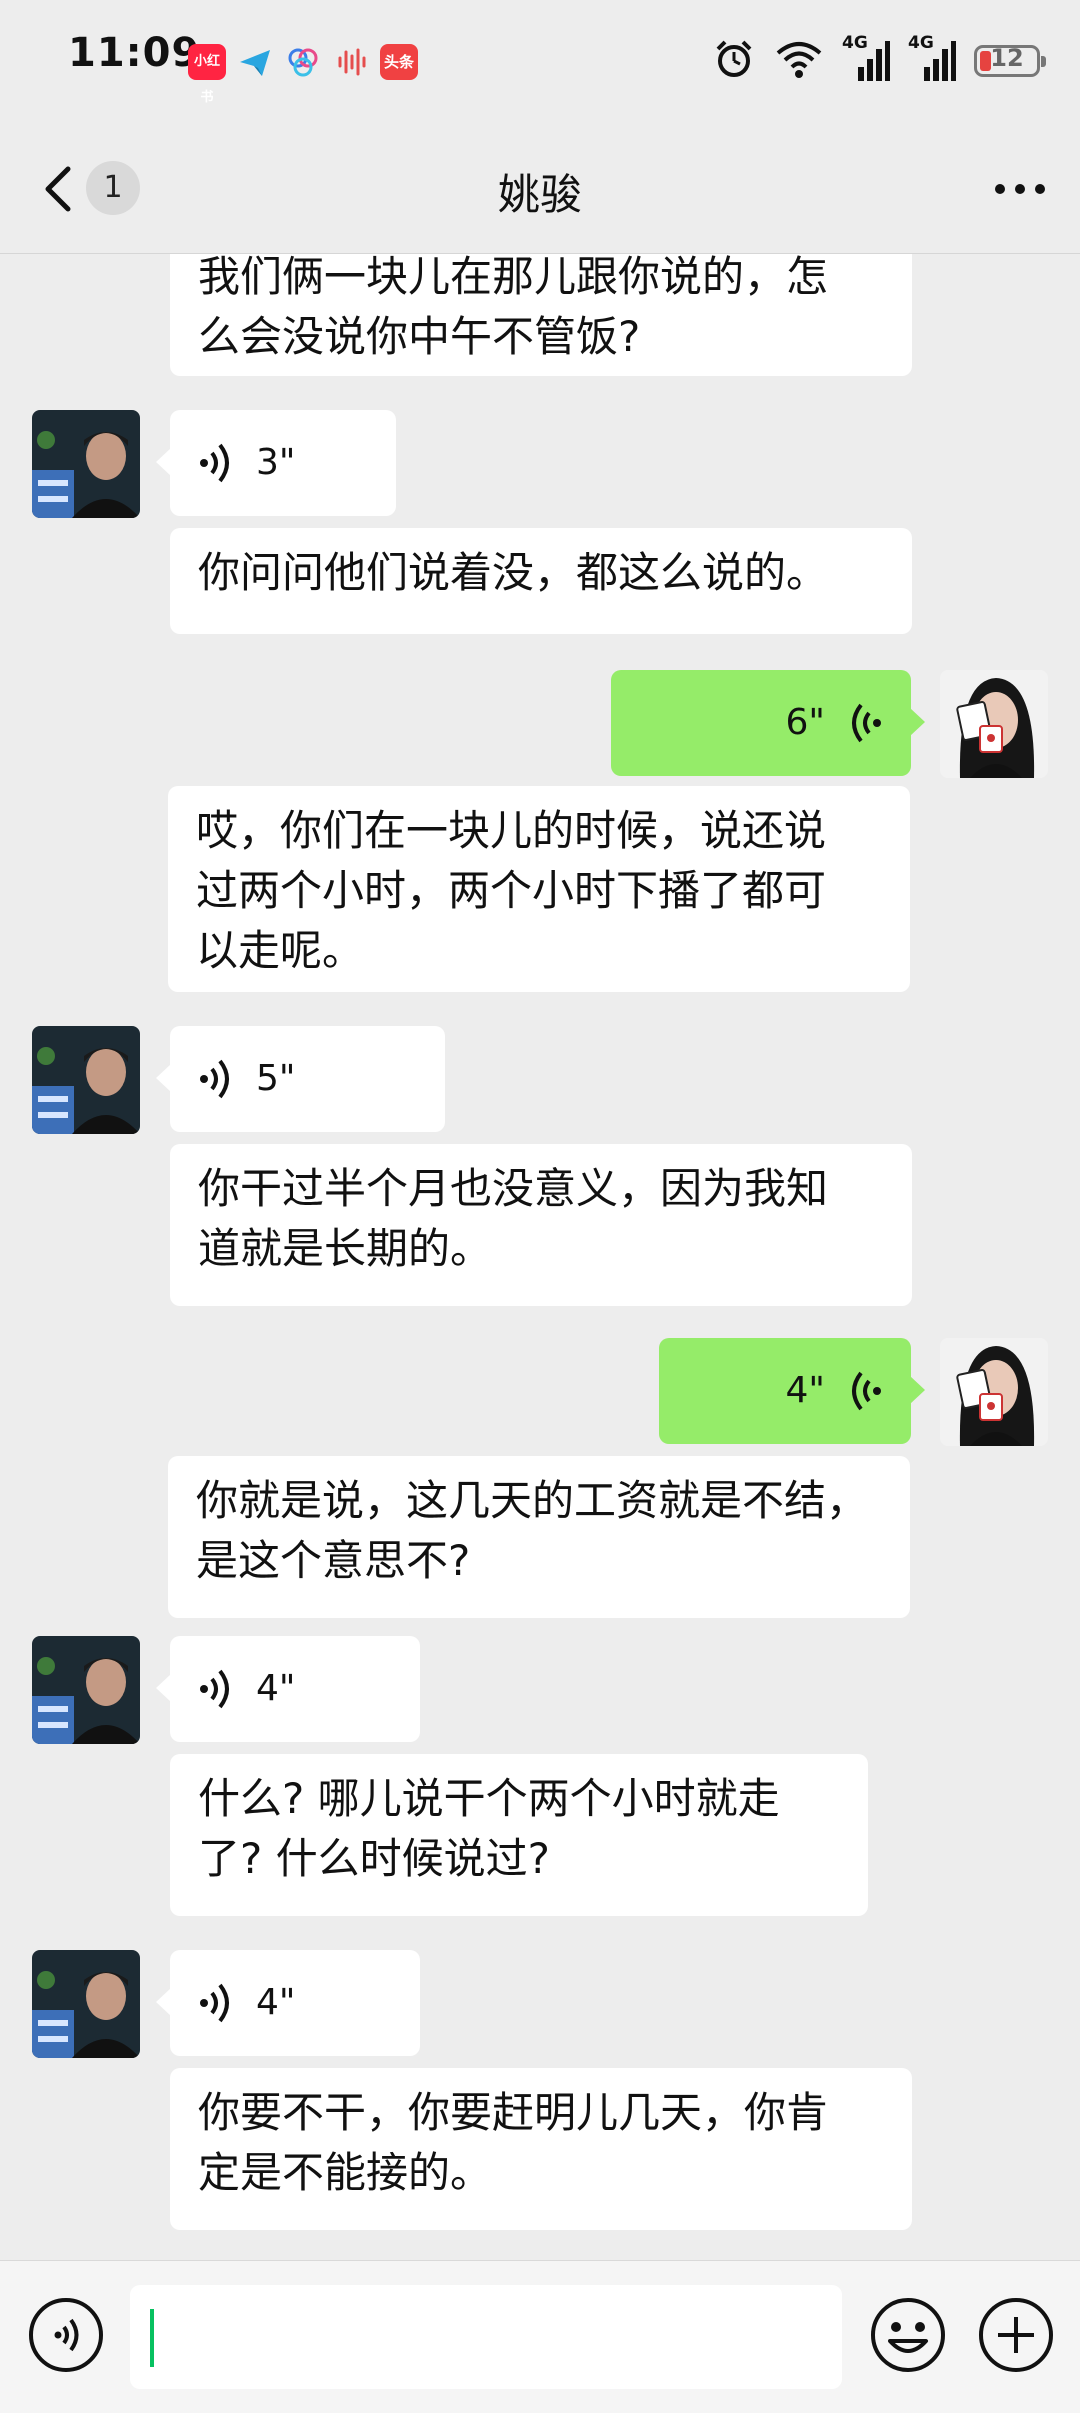 The height and width of the screenshot is (2413, 1080). What do you see at coordinates (539, 1537) in the screenshot?
I see `message-bubble: 你就是说，这几天的工资就是不结， 是这个意思不?` at bounding box center [539, 1537].